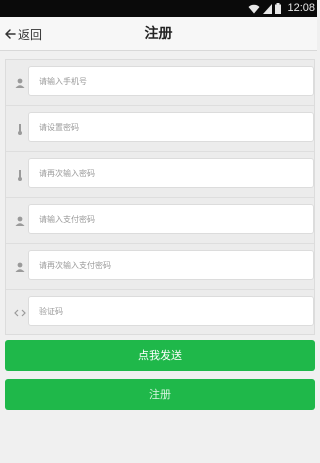  I want to click on send-code-button: 点我发送, so click(160, 355).